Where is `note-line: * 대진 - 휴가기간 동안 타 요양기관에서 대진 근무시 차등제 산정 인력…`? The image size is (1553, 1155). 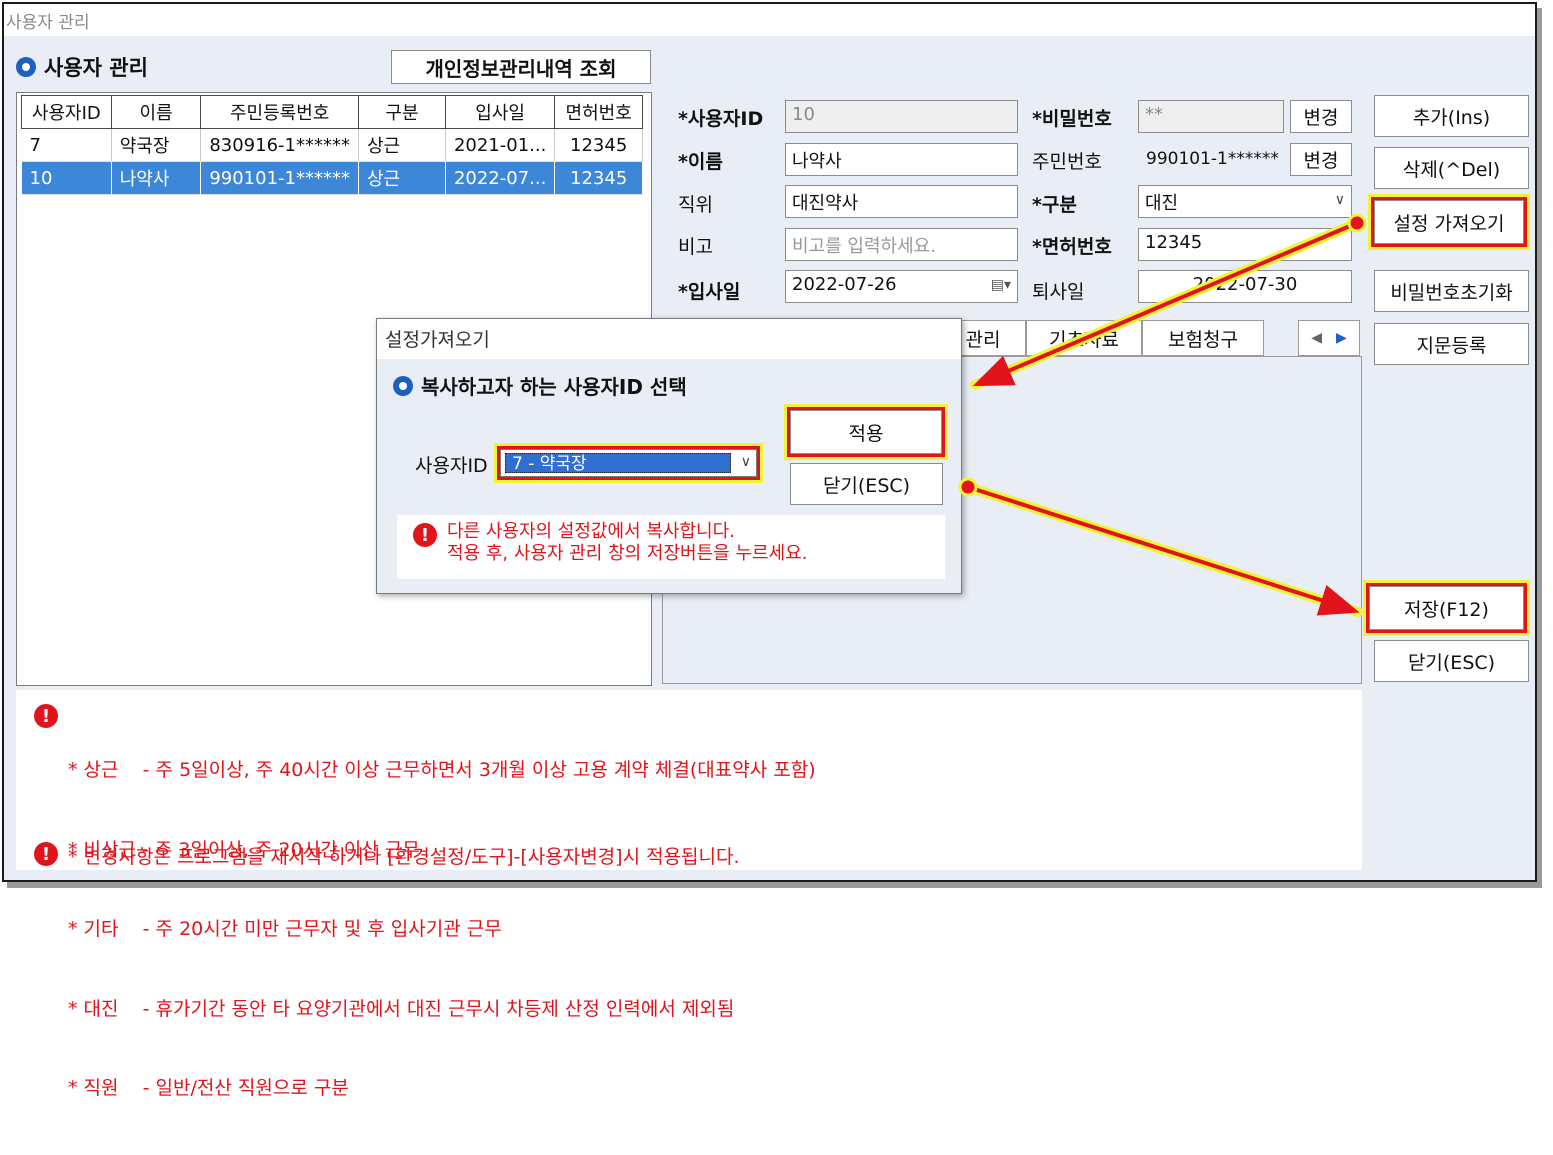 note-line: * 대진 - 휴가기간 동안 타 요양기관에서 대진 근무시 차등제 산정 인력… is located at coordinates (401, 1008).